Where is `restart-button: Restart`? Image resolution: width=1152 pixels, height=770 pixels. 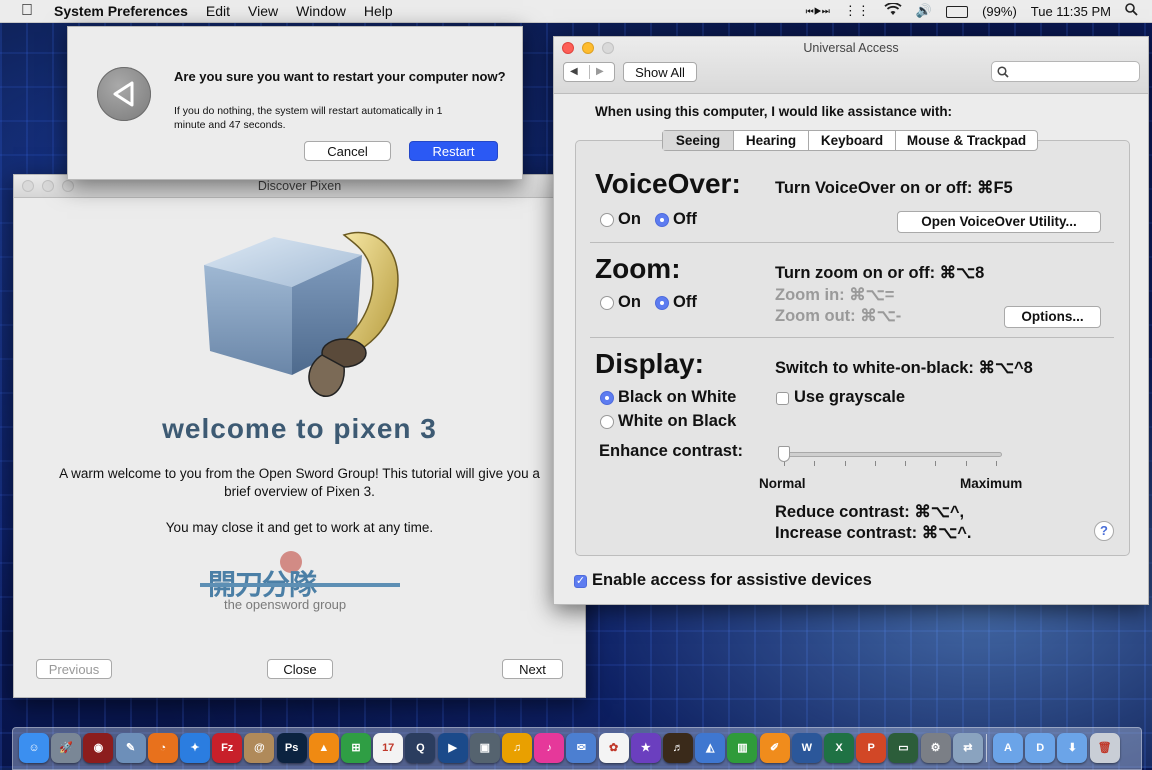 restart-button: Restart is located at coordinates (453, 151).